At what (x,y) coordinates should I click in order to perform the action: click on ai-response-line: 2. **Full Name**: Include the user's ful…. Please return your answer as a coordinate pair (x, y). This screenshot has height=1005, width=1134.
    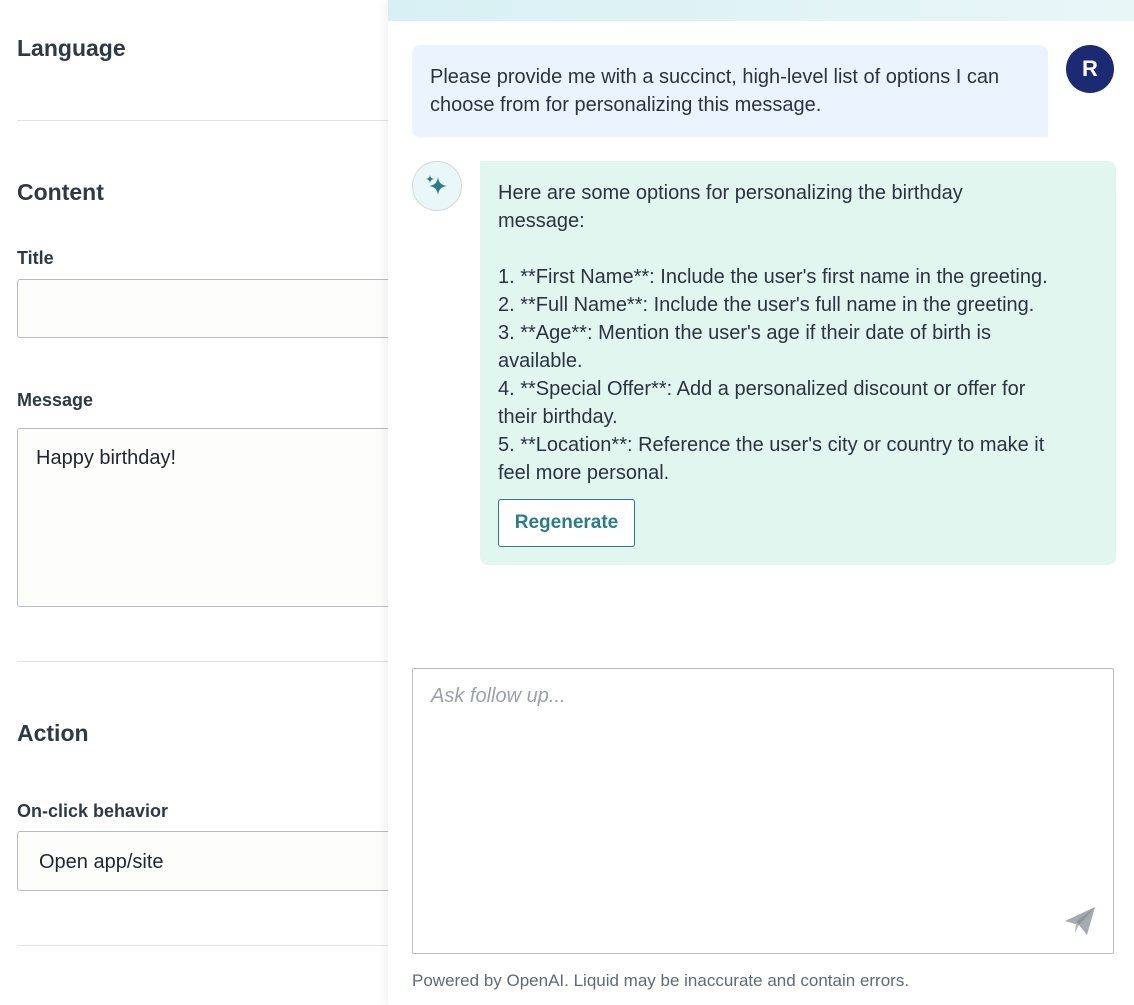
    Looking at the image, I should click on (766, 305).